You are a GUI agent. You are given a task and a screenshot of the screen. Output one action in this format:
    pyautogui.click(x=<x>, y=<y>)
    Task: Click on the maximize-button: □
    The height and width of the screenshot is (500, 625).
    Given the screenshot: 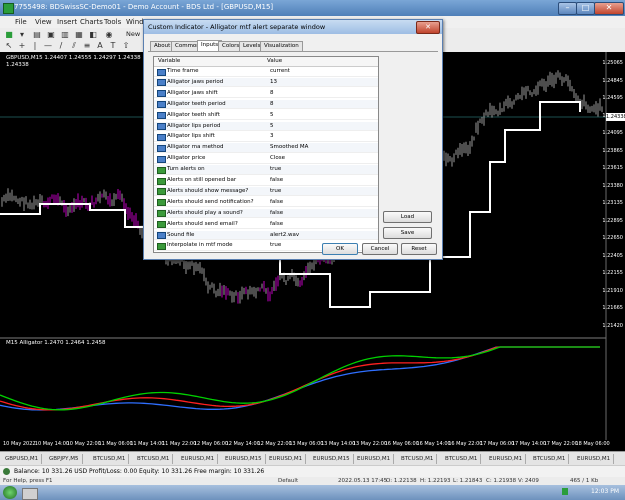 What is the action you would take?
    pyautogui.click(x=585, y=8)
    